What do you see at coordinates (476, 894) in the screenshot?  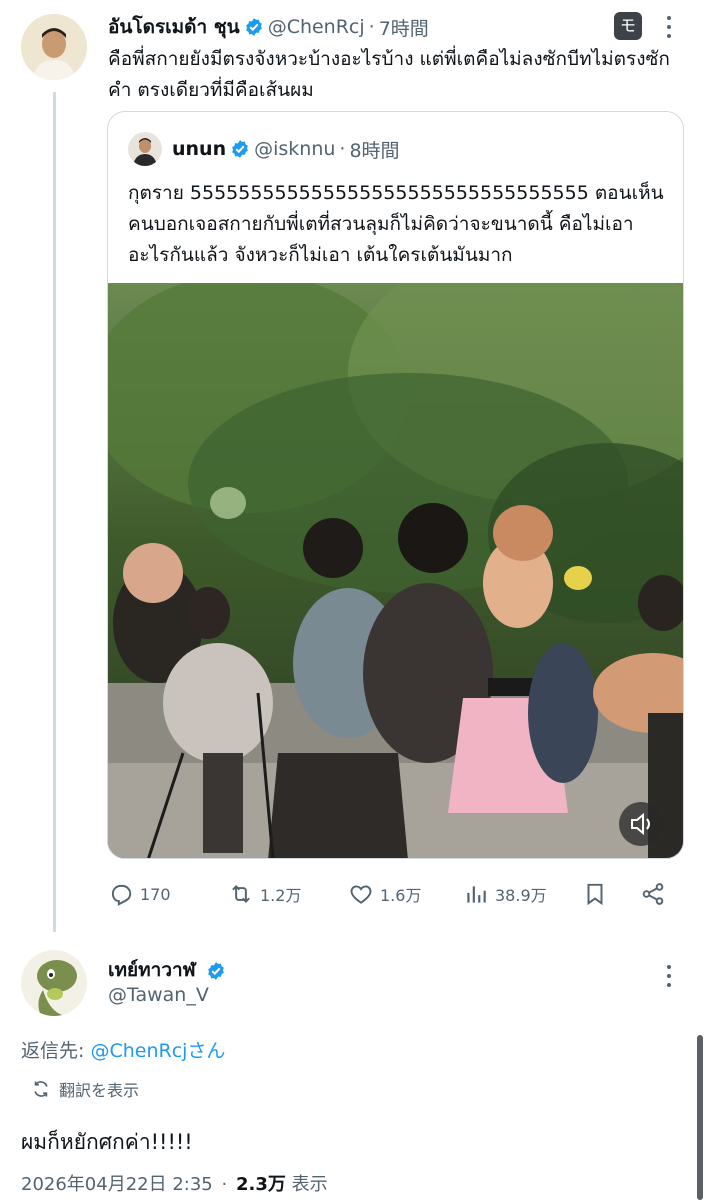 I see `views-icon` at bounding box center [476, 894].